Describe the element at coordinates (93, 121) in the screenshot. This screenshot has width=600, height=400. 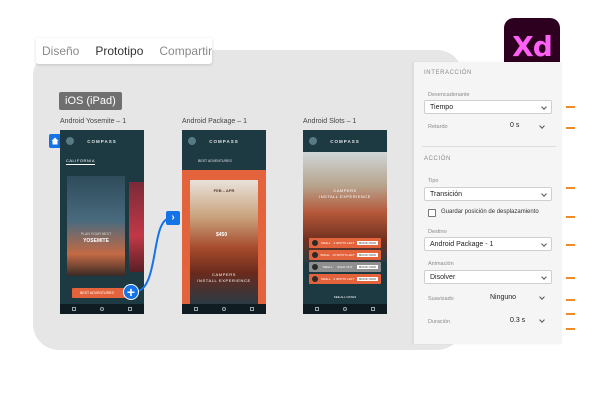
I see `artboard-title-yosemite: Android Yosemite – 1` at that location.